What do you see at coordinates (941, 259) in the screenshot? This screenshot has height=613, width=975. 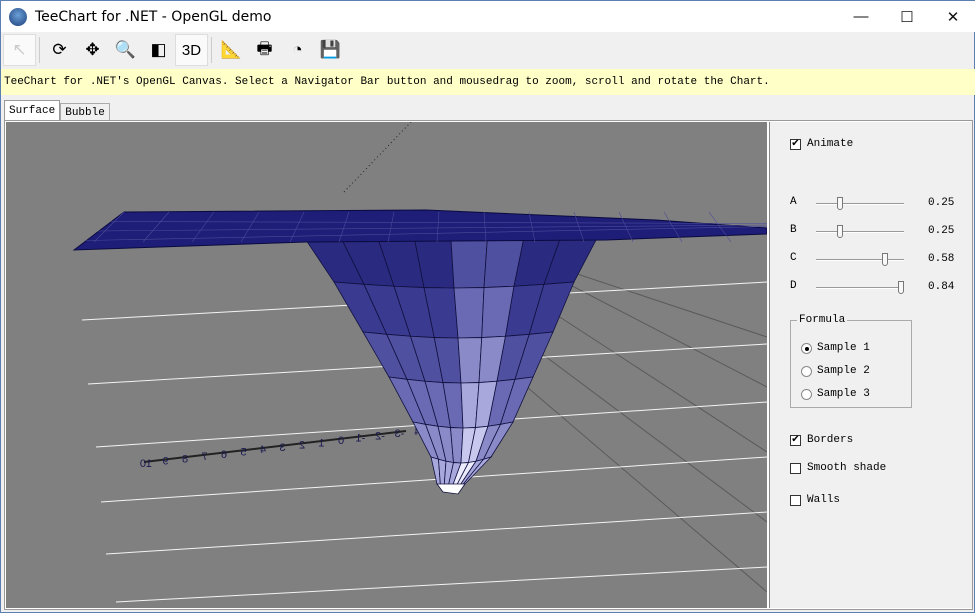 I see `slider-value: 0.58` at bounding box center [941, 259].